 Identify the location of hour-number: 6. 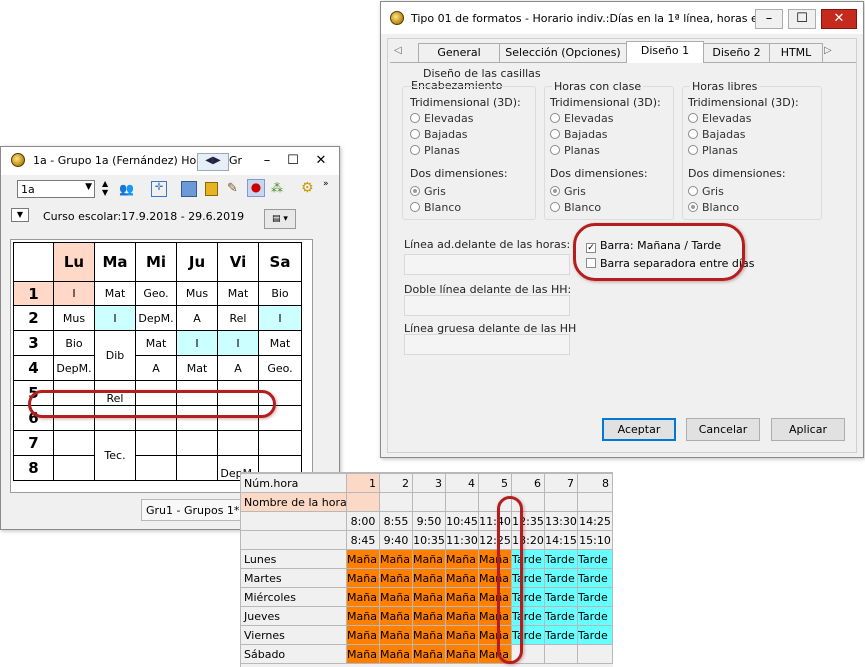
(528, 483).